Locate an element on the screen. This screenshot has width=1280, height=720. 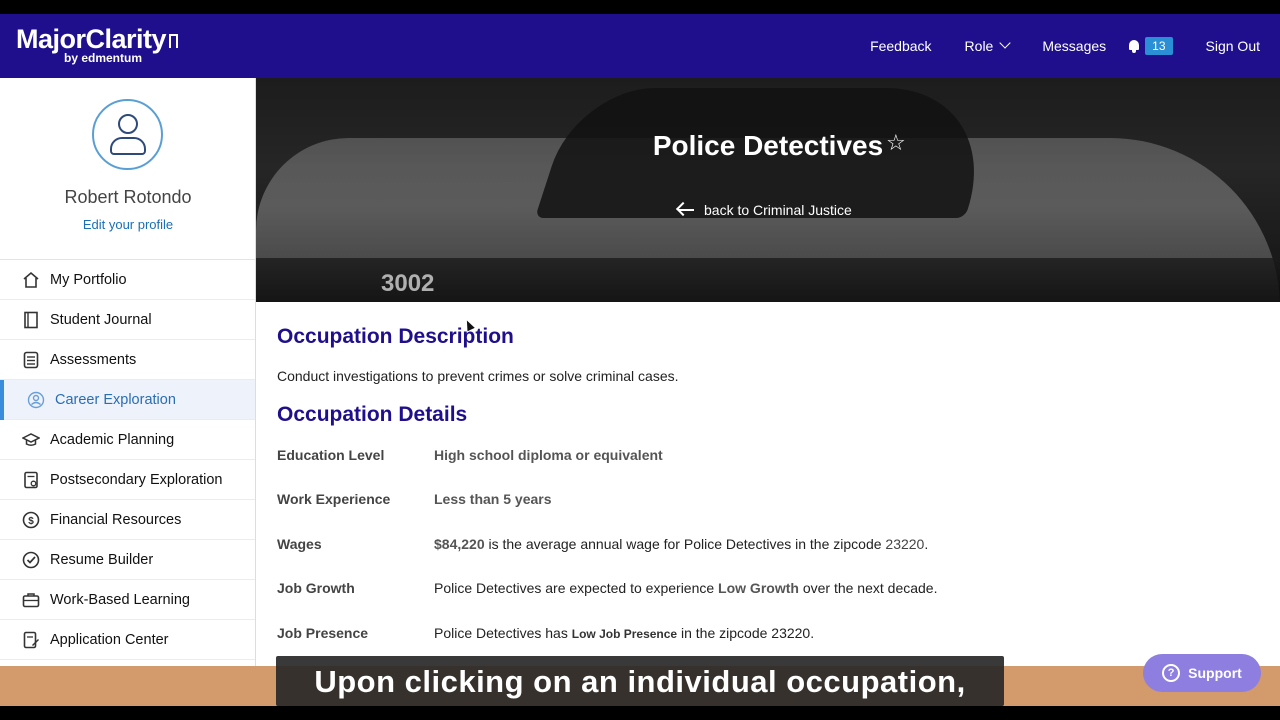
detail-label: Job Growth is located at coordinates (316, 588).